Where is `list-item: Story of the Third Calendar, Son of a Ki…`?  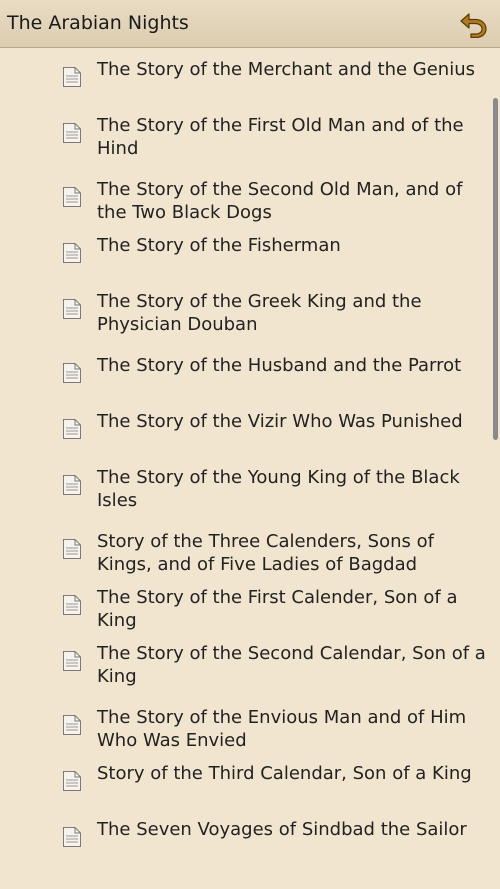 list-item: Story of the Third Calendar, Son of a Ki… is located at coordinates (250, 780).